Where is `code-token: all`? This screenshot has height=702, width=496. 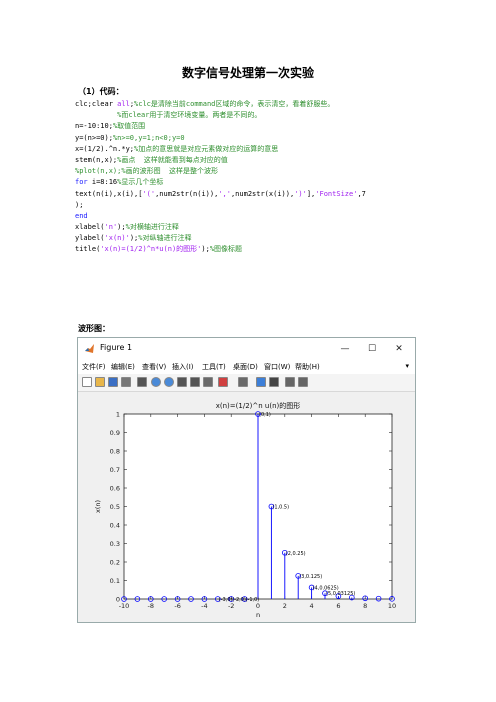
code-token: all is located at coordinates (123, 104).